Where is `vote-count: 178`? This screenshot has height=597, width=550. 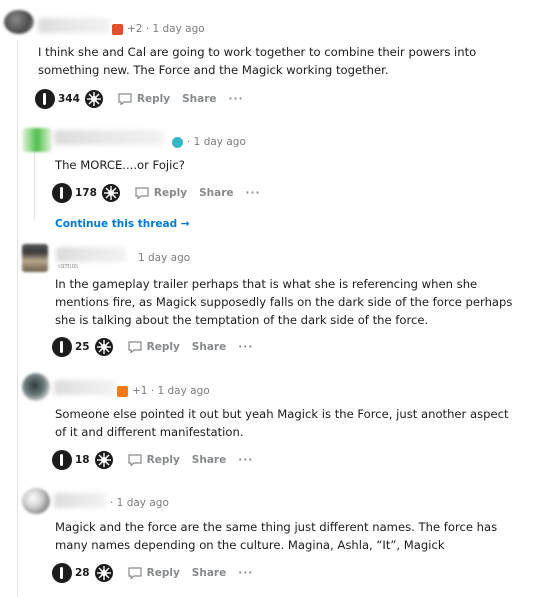
vote-count: 178 is located at coordinates (86, 193).